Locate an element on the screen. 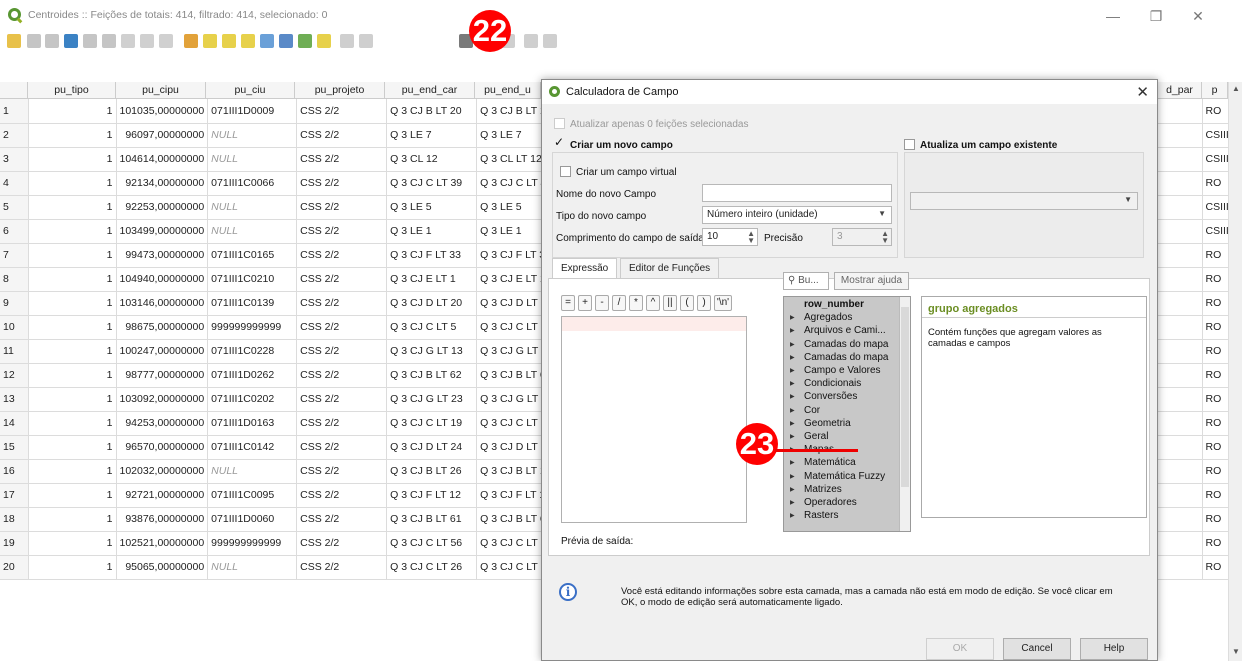 The height and width of the screenshot is (661, 1242). table-cell: Q 3 CJ B LT 62 is located at coordinates (432, 375).